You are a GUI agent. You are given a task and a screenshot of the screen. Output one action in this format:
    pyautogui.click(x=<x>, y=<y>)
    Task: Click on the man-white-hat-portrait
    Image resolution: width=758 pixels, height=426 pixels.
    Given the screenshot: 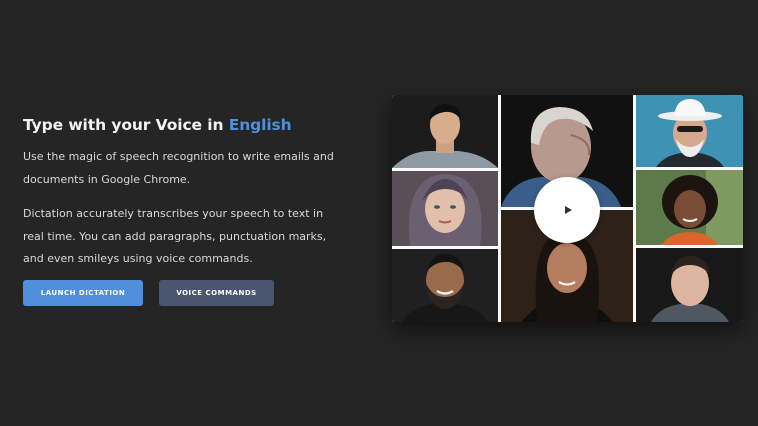 What is the action you would take?
    pyautogui.click(x=689, y=131)
    